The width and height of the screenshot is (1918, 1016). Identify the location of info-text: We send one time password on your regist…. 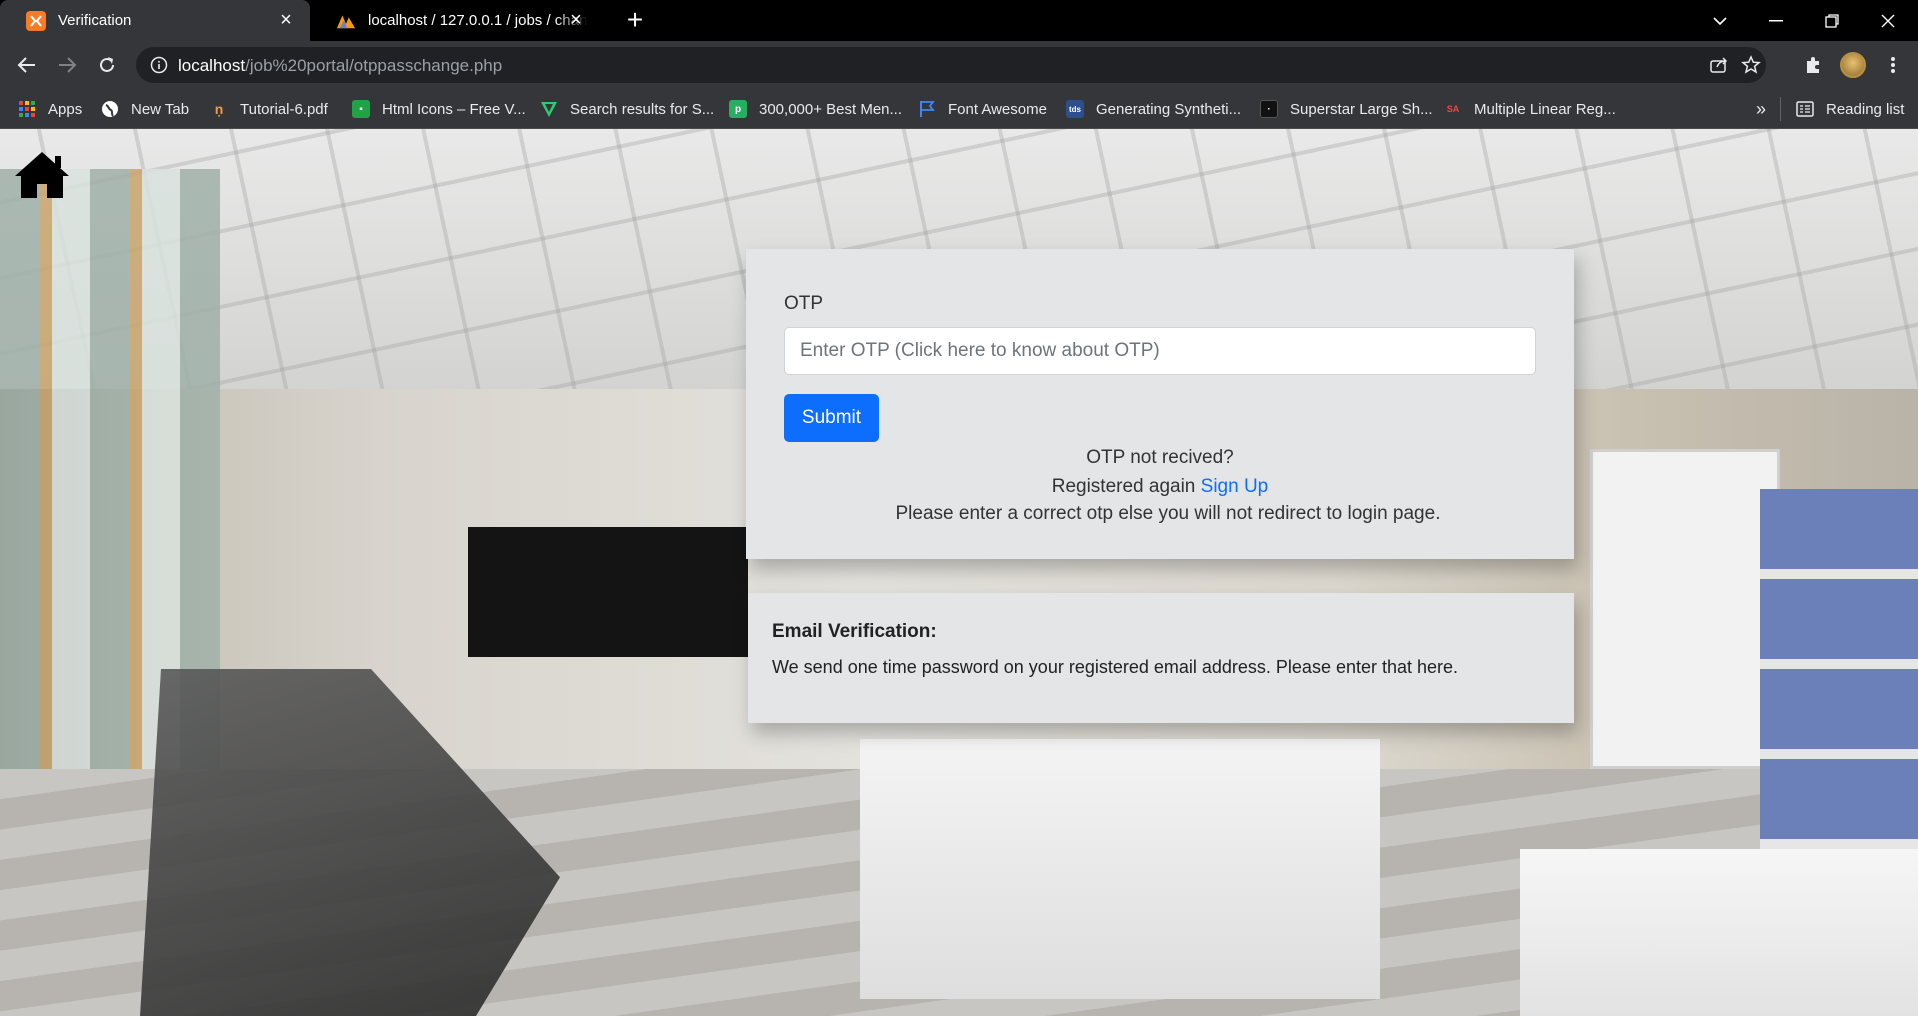
(1115, 667).